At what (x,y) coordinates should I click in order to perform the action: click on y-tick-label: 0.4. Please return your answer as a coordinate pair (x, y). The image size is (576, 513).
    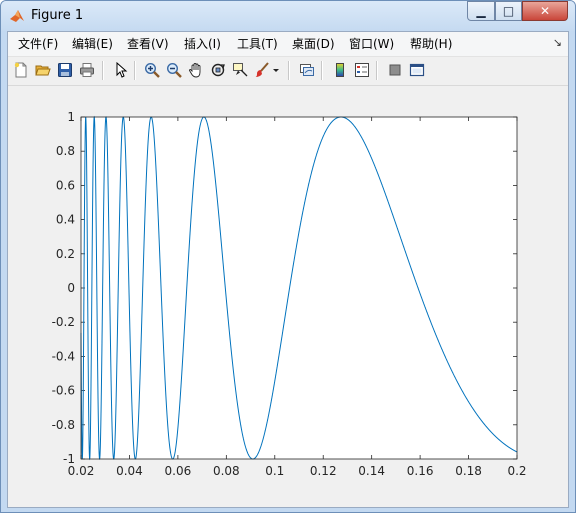
    Looking at the image, I should click on (65, 220).